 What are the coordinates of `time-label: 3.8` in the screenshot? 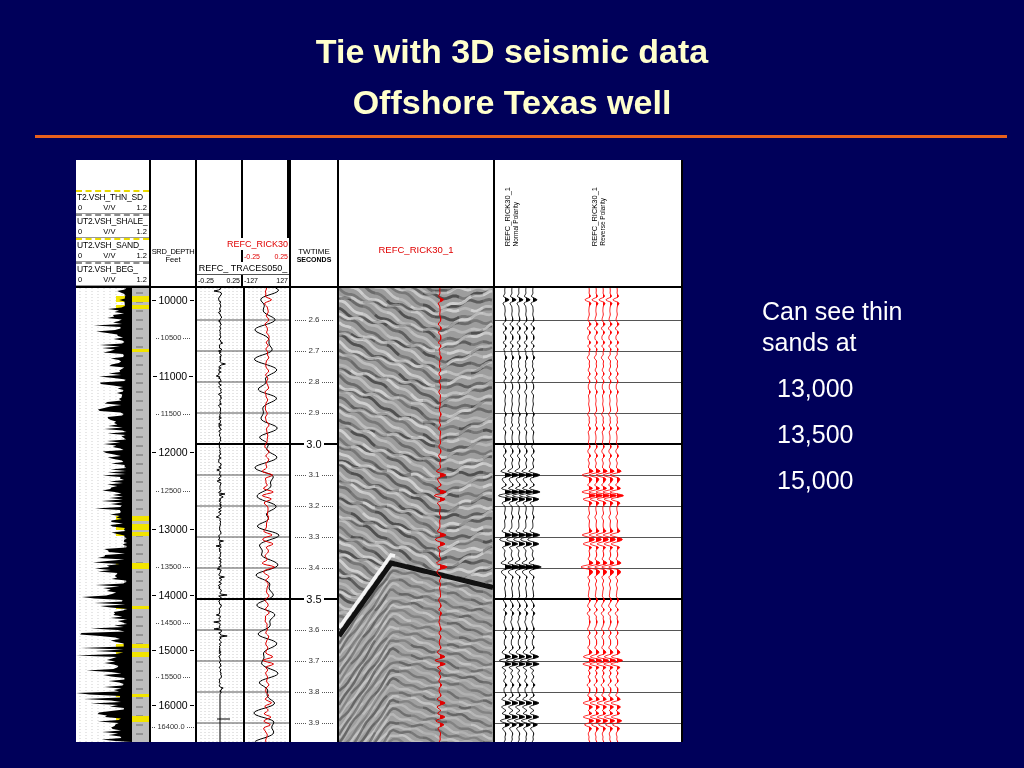 It's located at (314, 692).